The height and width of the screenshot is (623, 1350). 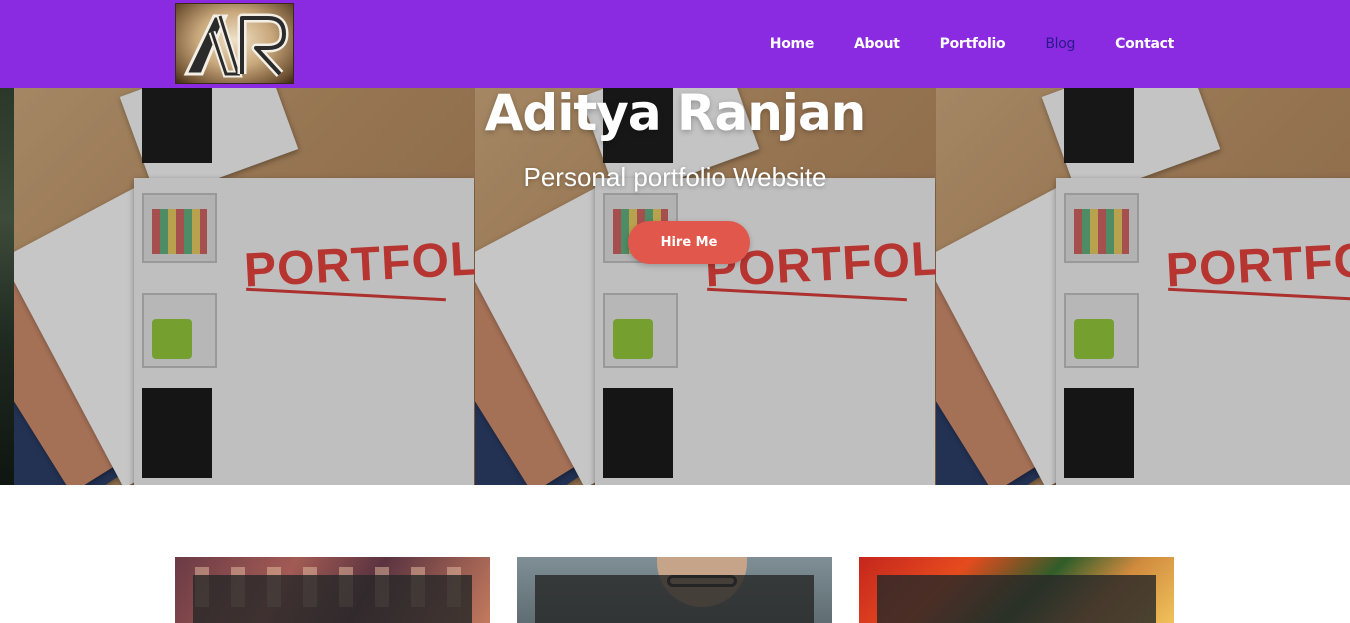 I want to click on nav-link-home: Home, so click(x=792, y=44).